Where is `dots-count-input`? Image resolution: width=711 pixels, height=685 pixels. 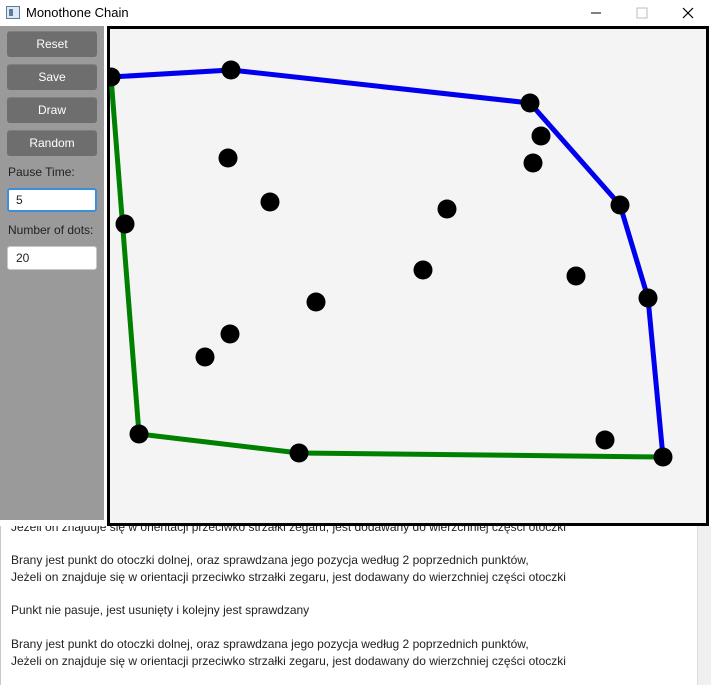 dots-count-input is located at coordinates (52, 258).